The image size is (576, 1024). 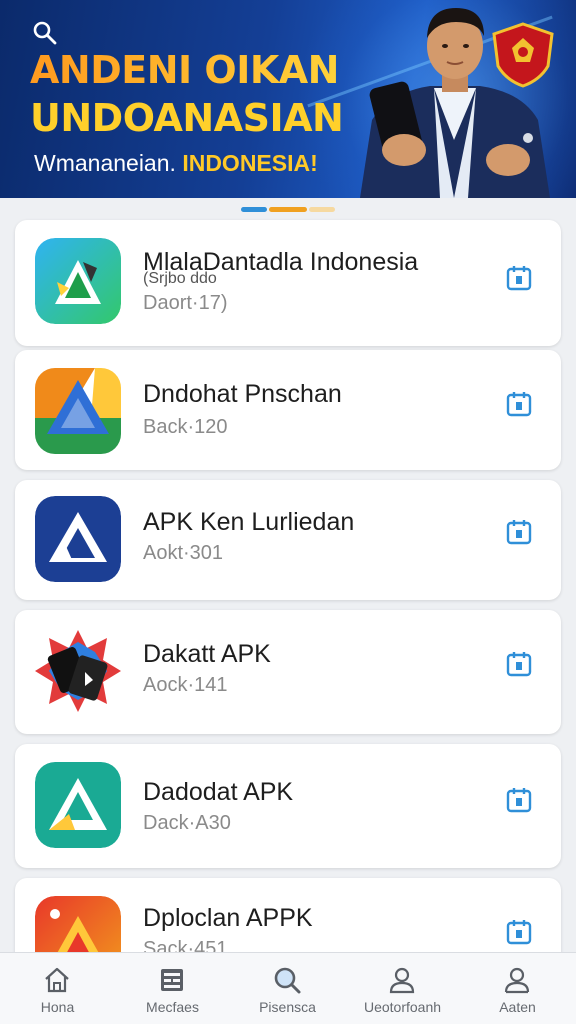 What do you see at coordinates (228, 918) in the screenshot?
I see `app-title-6: Dploclan APPK` at bounding box center [228, 918].